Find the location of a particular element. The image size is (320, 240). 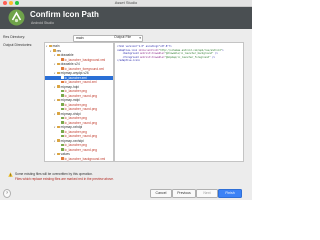

code-line: <?xml version="1.0" encoding="utf-8"?> is located at coordinates (144, 46).